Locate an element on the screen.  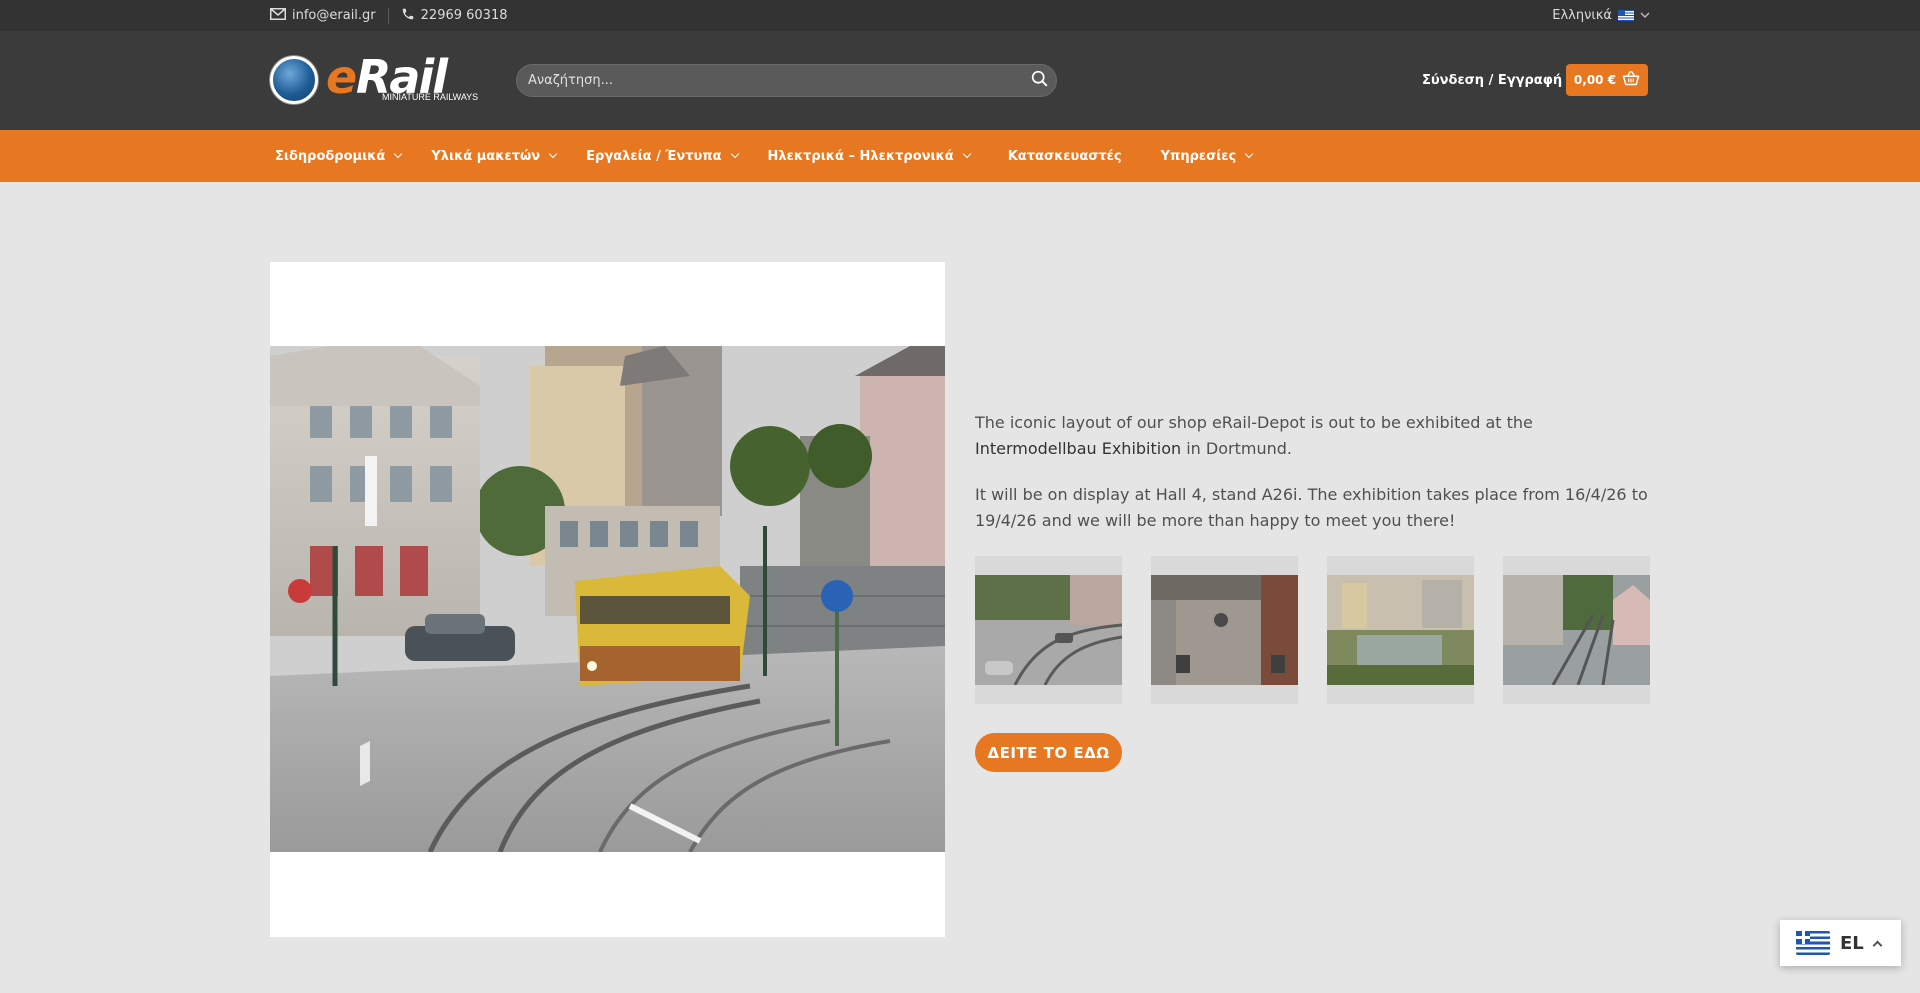
contact-divider is located at coordinates (388, 15).